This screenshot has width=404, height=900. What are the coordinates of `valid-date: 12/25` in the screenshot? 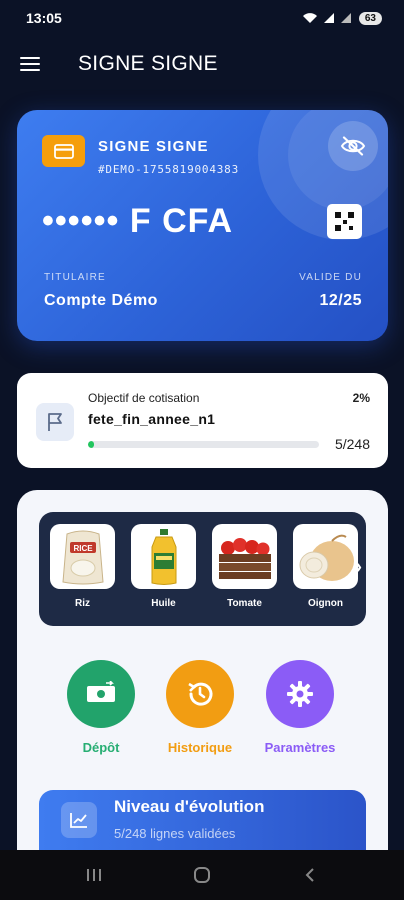 It's located at (340, 300).